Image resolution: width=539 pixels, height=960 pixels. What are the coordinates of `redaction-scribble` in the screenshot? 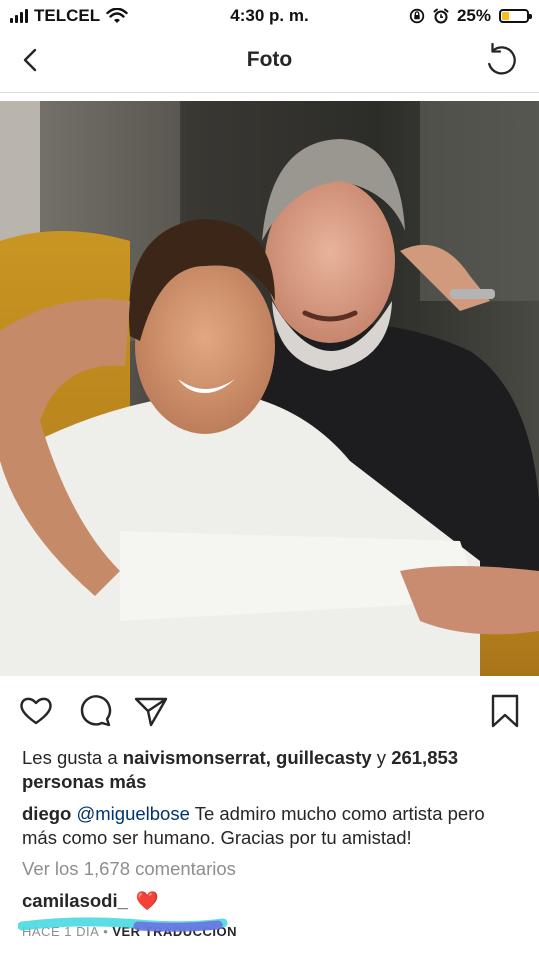 It's located at (123, 924).